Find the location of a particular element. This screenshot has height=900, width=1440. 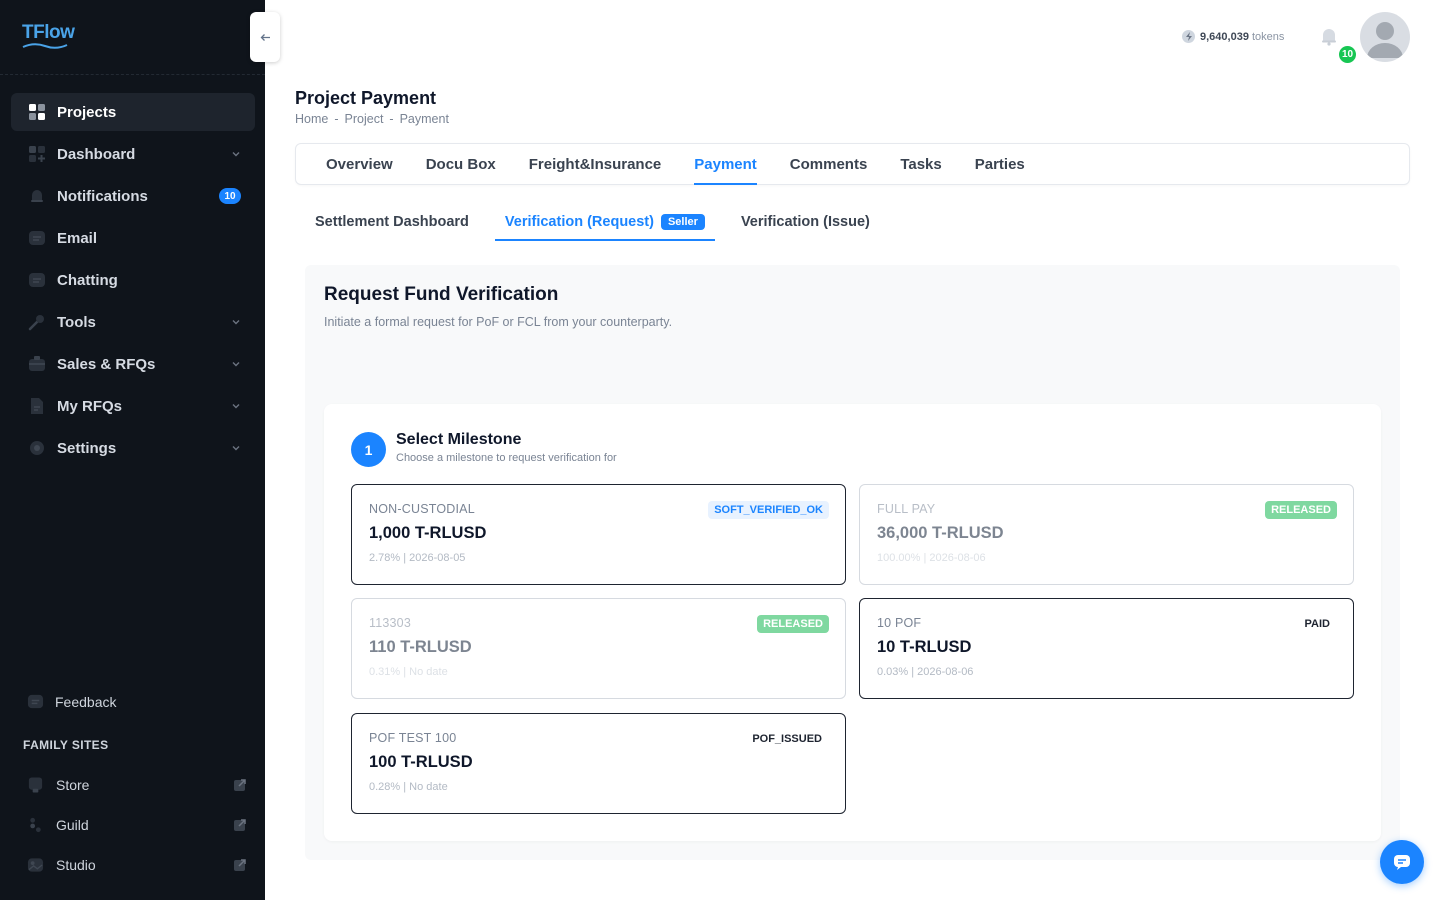

bolt-icon is located at coordinates (1188, 36).